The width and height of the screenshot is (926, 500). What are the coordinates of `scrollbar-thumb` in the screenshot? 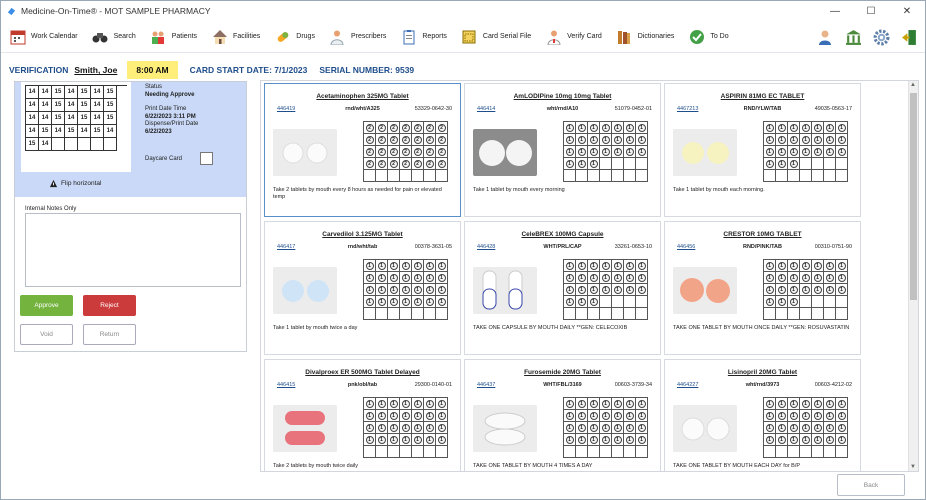 It's located at (913, 196).